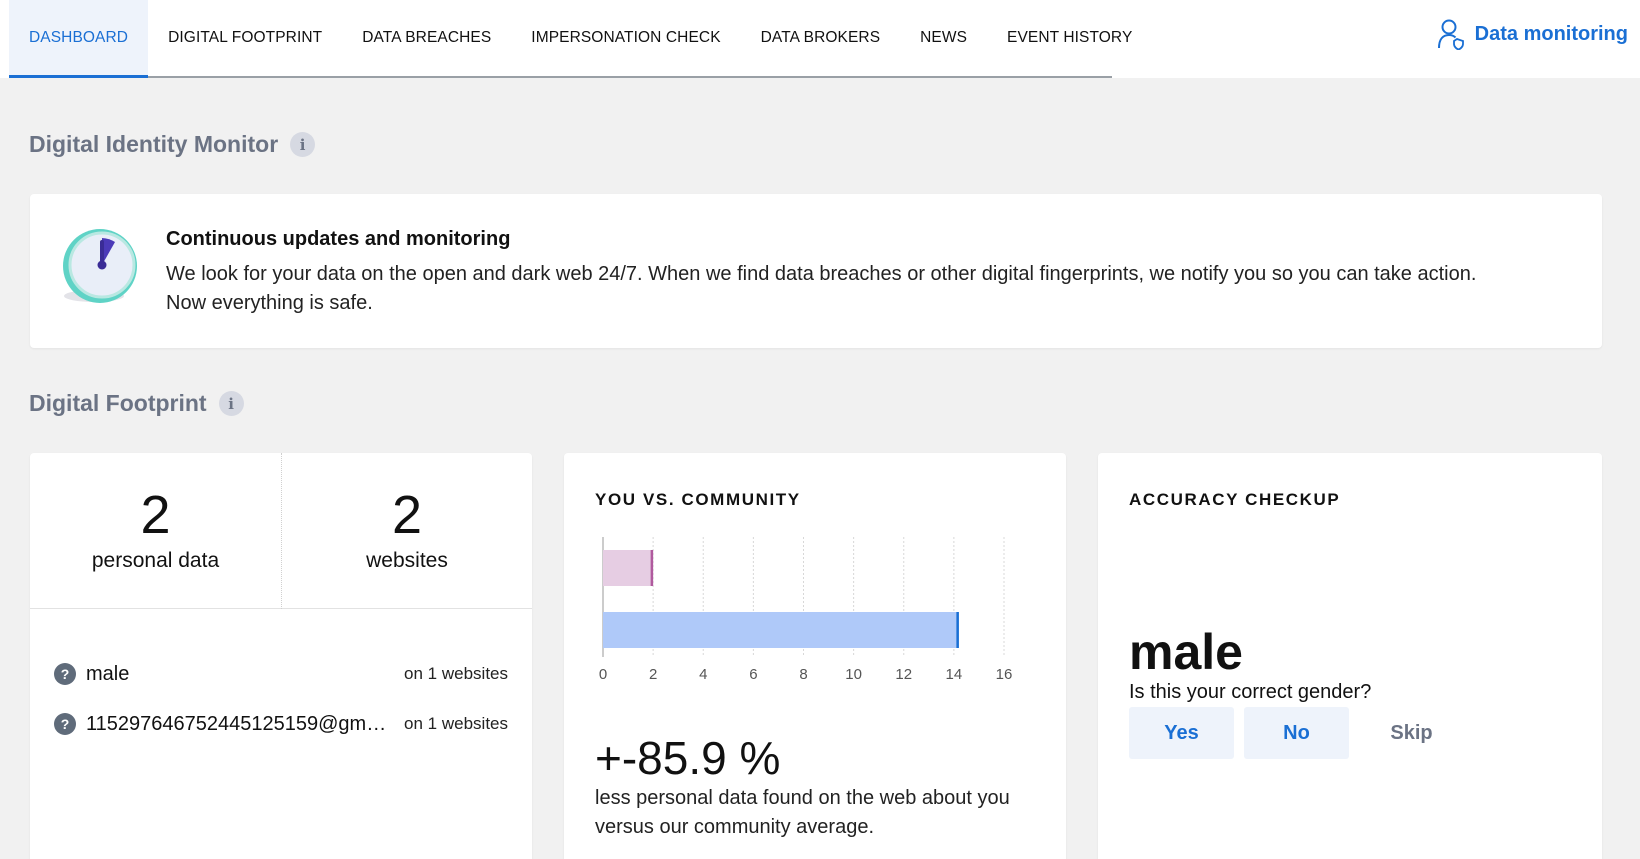 The image size is (1640, 859). Describe the element at coordinates (79, 39) in the screenshot. I see `tab-dashboard: DASHBOARD` at that location.